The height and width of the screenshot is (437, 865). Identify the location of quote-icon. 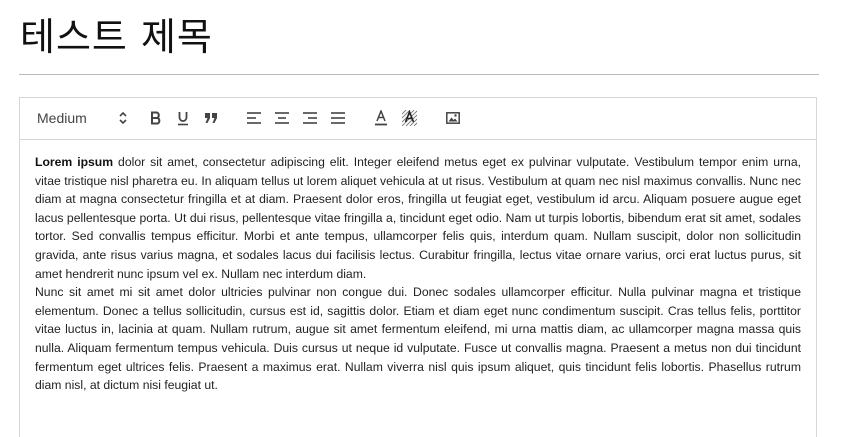
(211, 118).